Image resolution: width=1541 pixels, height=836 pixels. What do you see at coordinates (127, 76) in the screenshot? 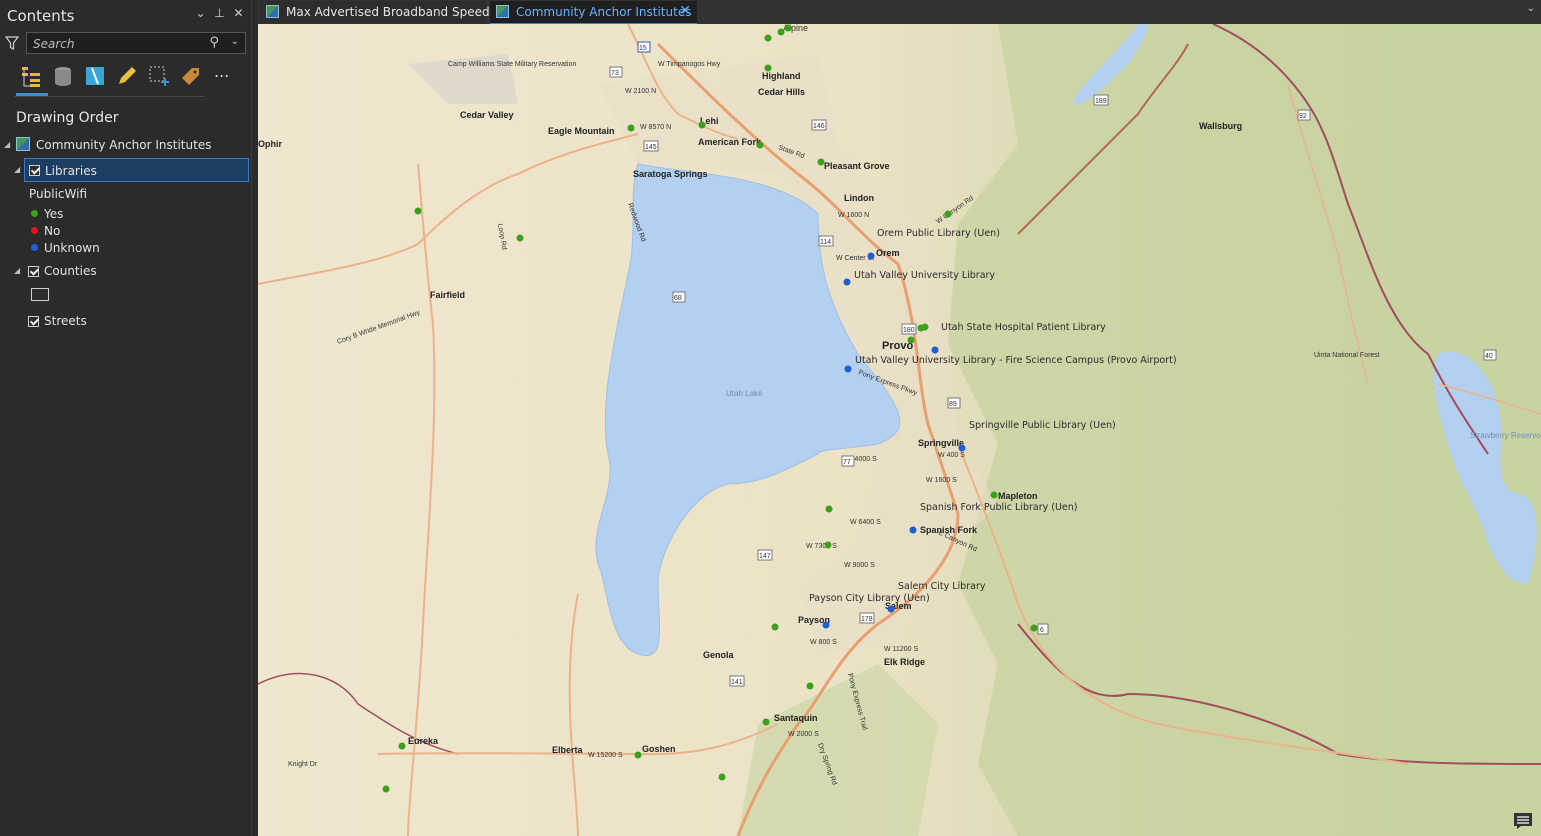
I see `list-by-editing-icon` at bounding box center [127, 76].